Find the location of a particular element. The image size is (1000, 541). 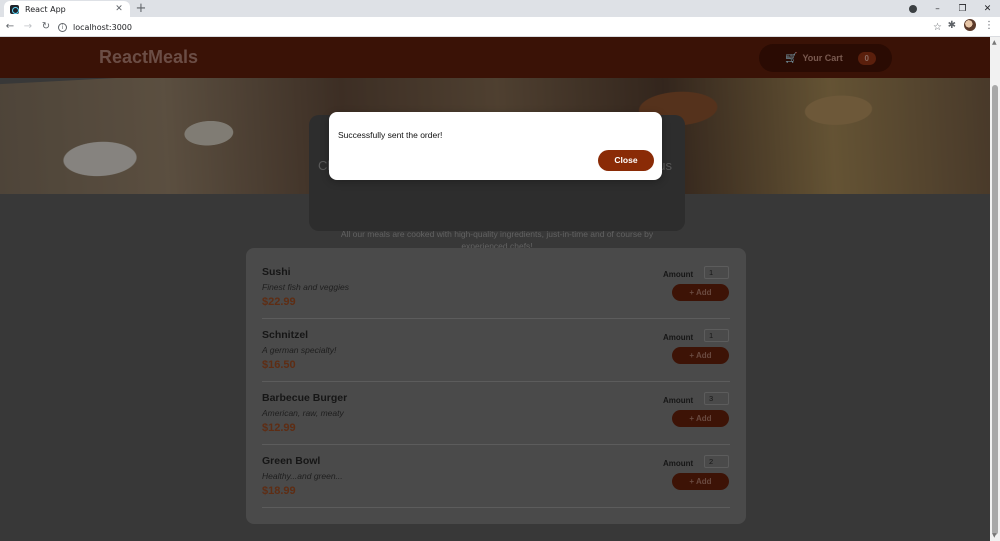

window-controls: – ❐ ✕ is located at coordinates (950, 8).